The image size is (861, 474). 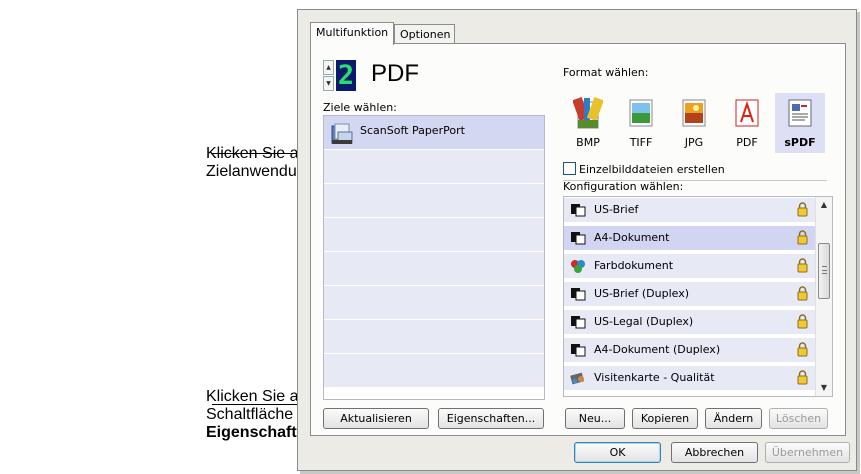 I want to click on format-option-tiff: TIFF, so click(x=641, y=123).